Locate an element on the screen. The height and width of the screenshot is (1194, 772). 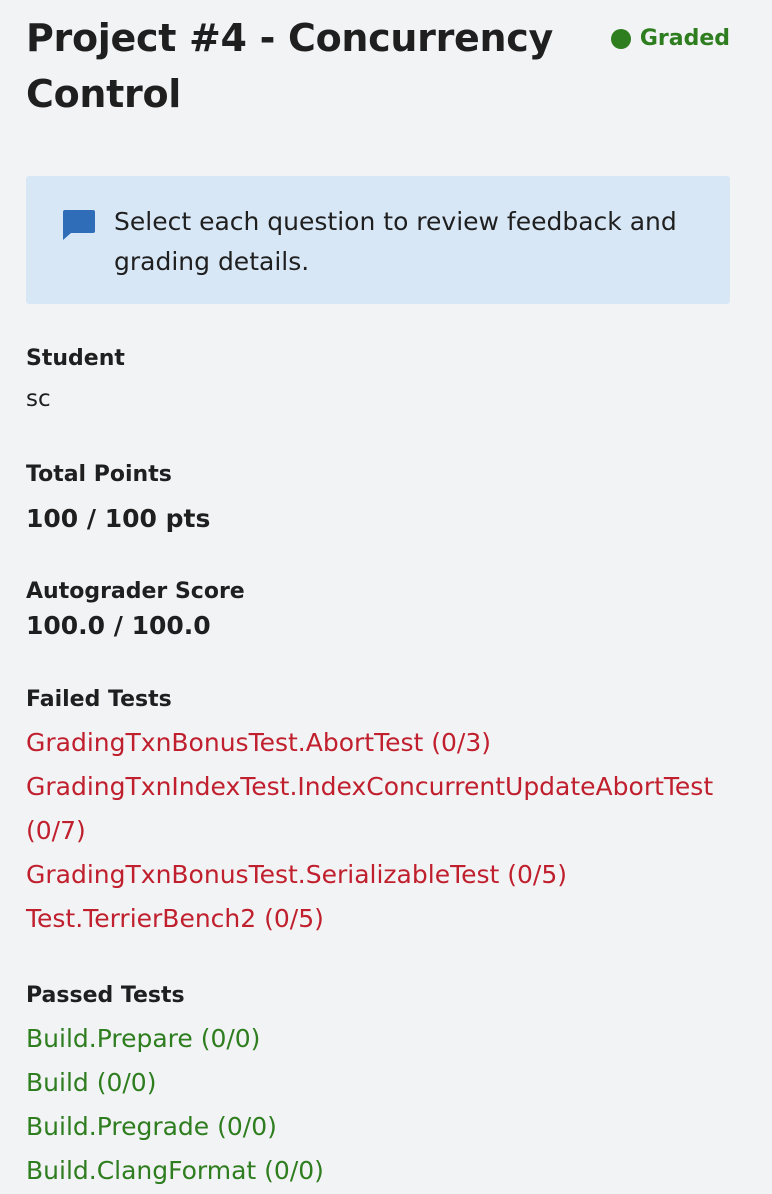
failed-tests-label: Failed Tests is located at coordinates (99, 699).